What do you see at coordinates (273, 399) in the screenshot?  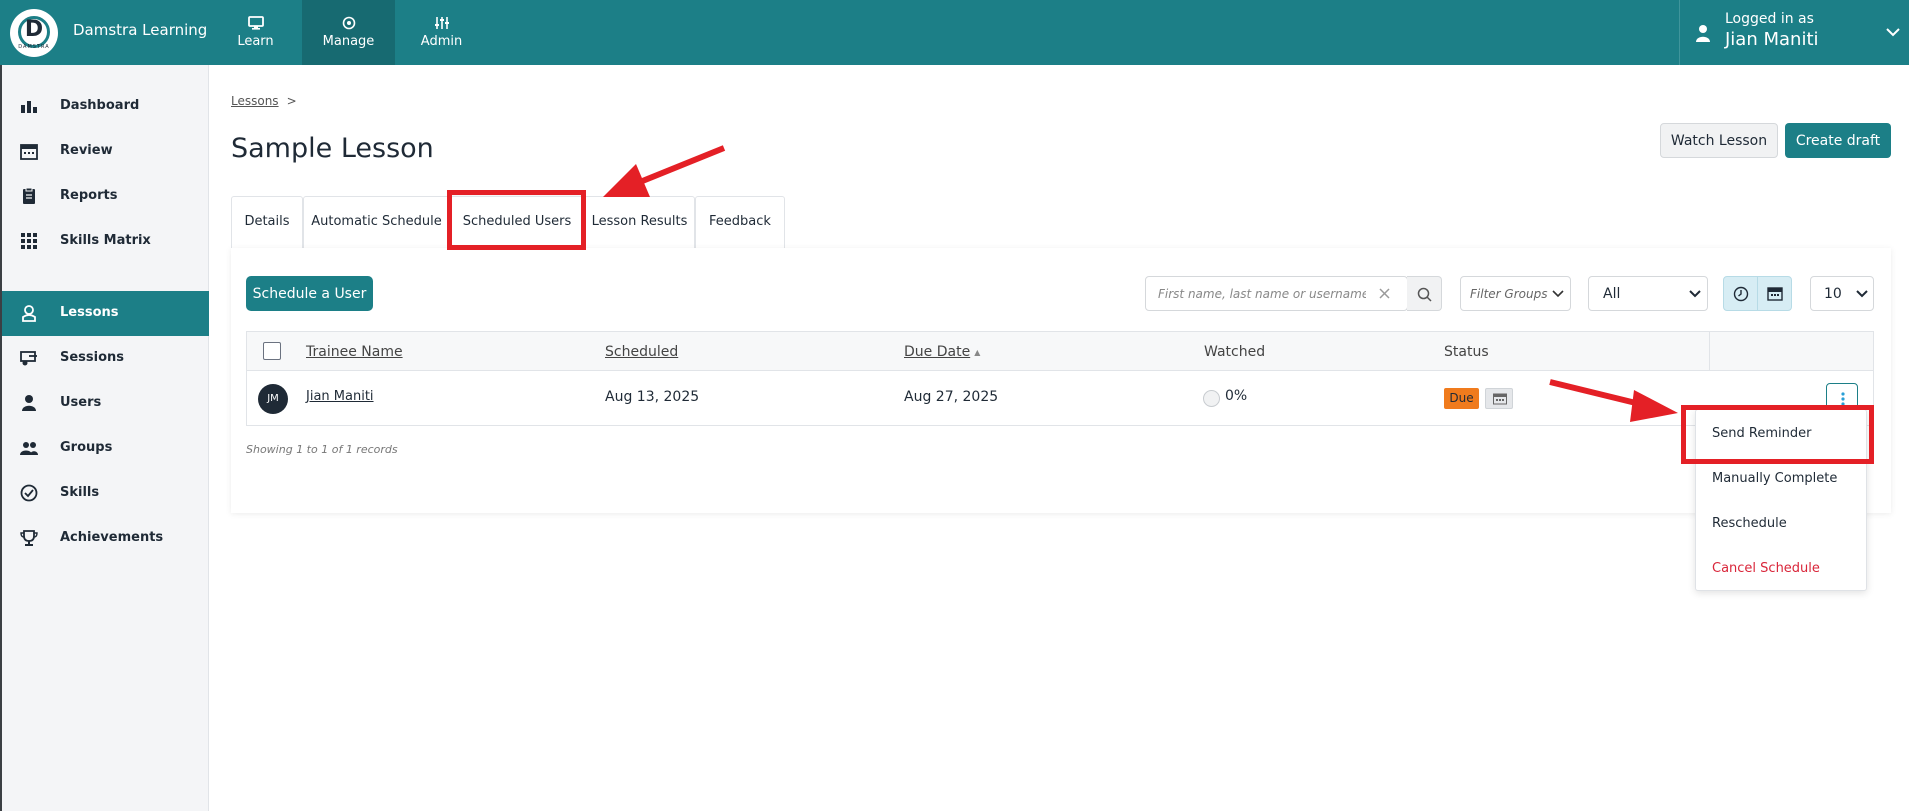 I see `avatar: JM` at bounding box center [273, 399].